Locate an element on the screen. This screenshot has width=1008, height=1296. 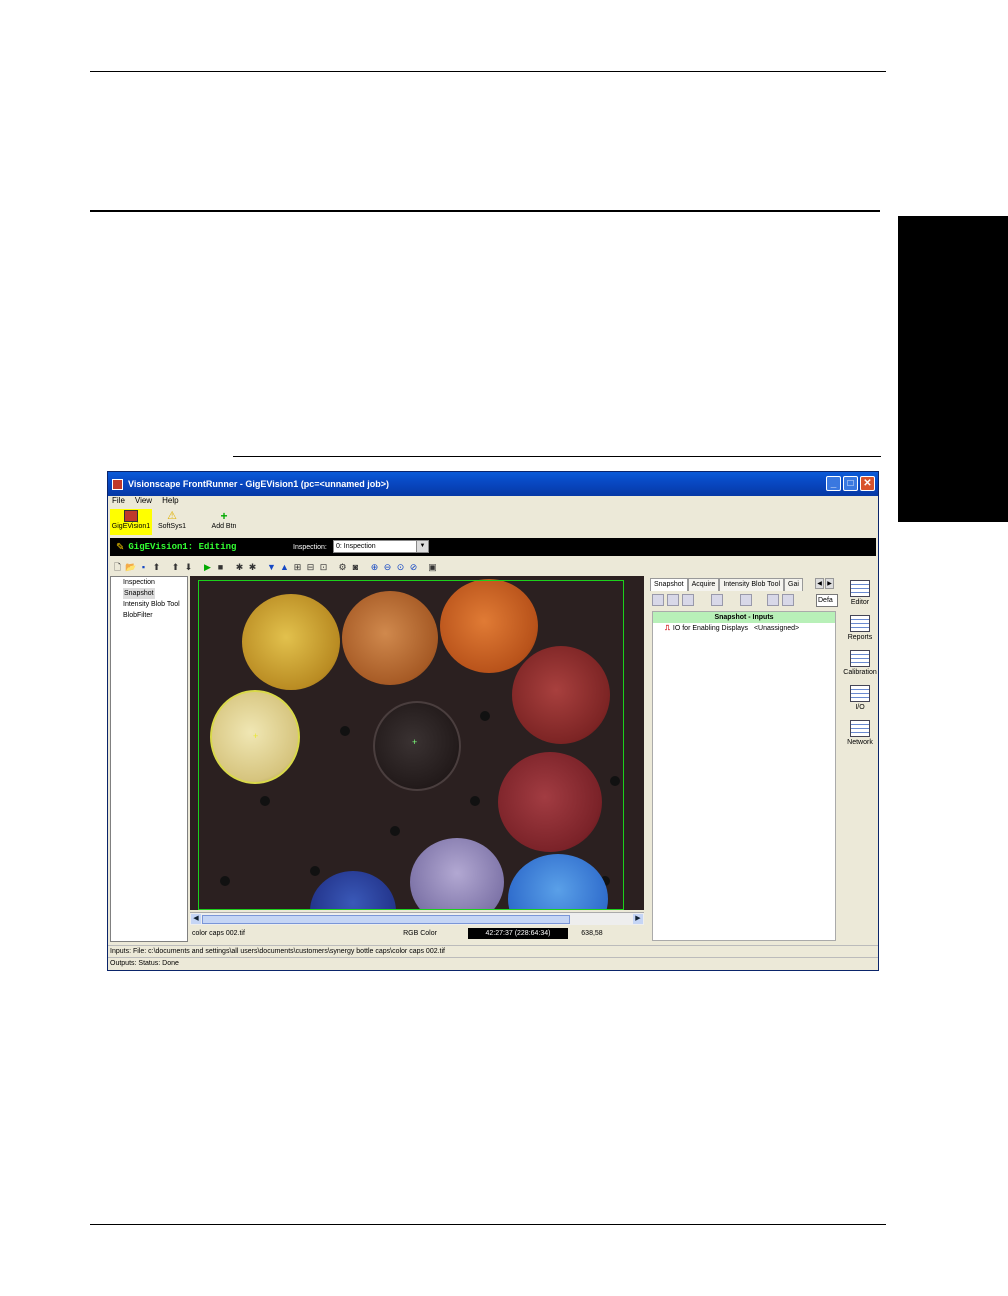
move-up-icon: ▲ is located at coordinates (284, 567).